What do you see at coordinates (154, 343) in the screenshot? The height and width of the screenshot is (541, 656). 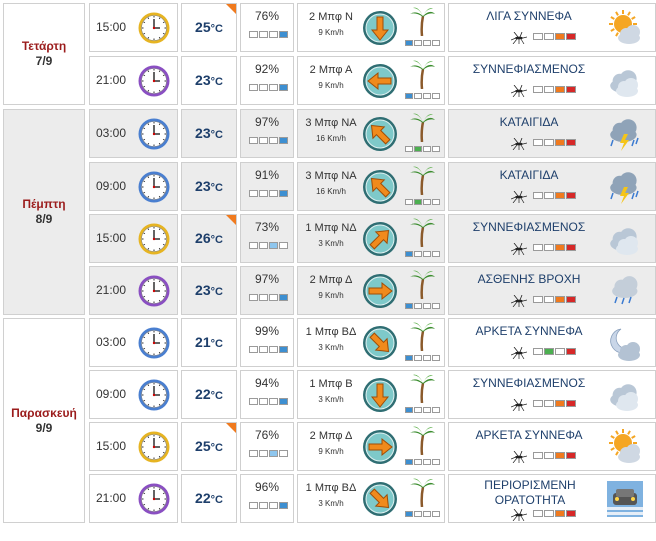 I see `blue-clock-icon` at bounding box center [154, 343].